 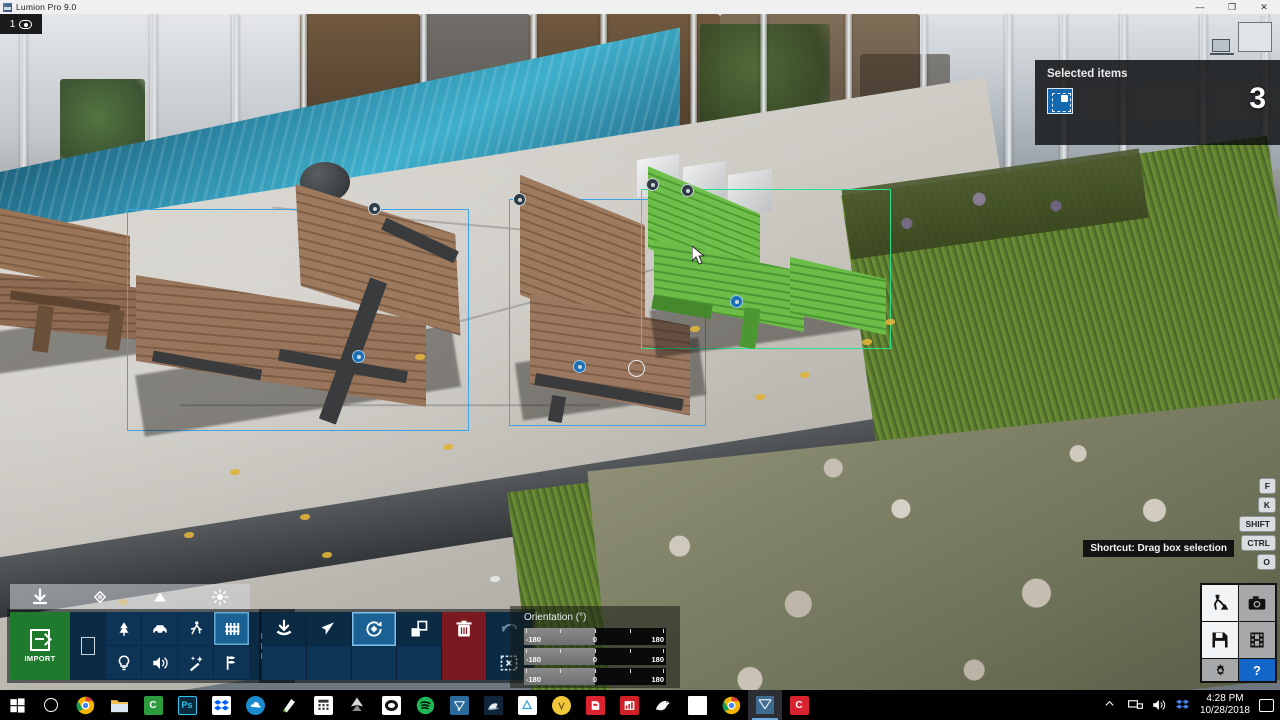 What do you see at coordinates (1257, 640) in the screenshot?
I see `movie-mode-button` at bounding box center [1257, 640].